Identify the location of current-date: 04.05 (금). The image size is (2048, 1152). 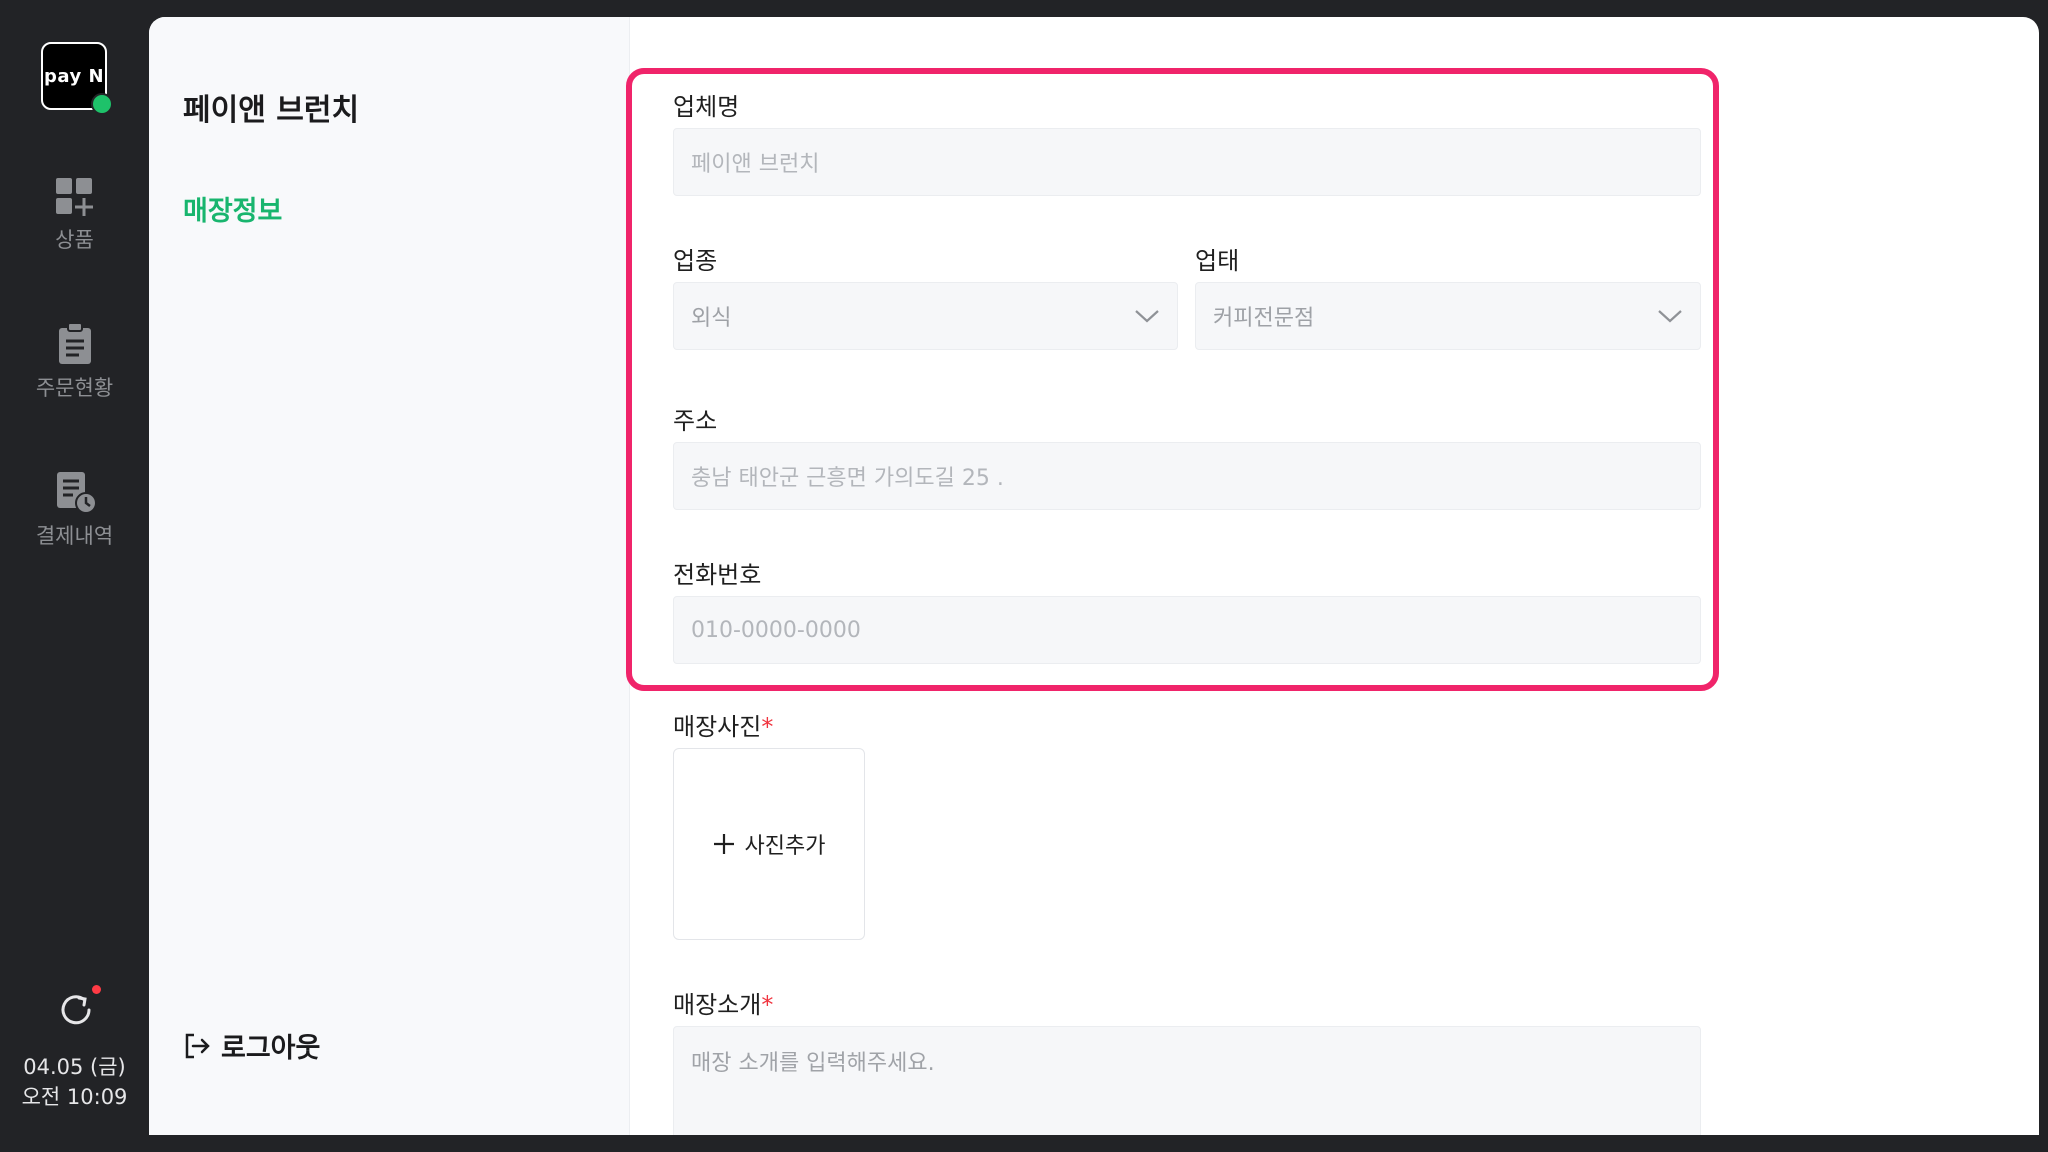
(74, 1067).